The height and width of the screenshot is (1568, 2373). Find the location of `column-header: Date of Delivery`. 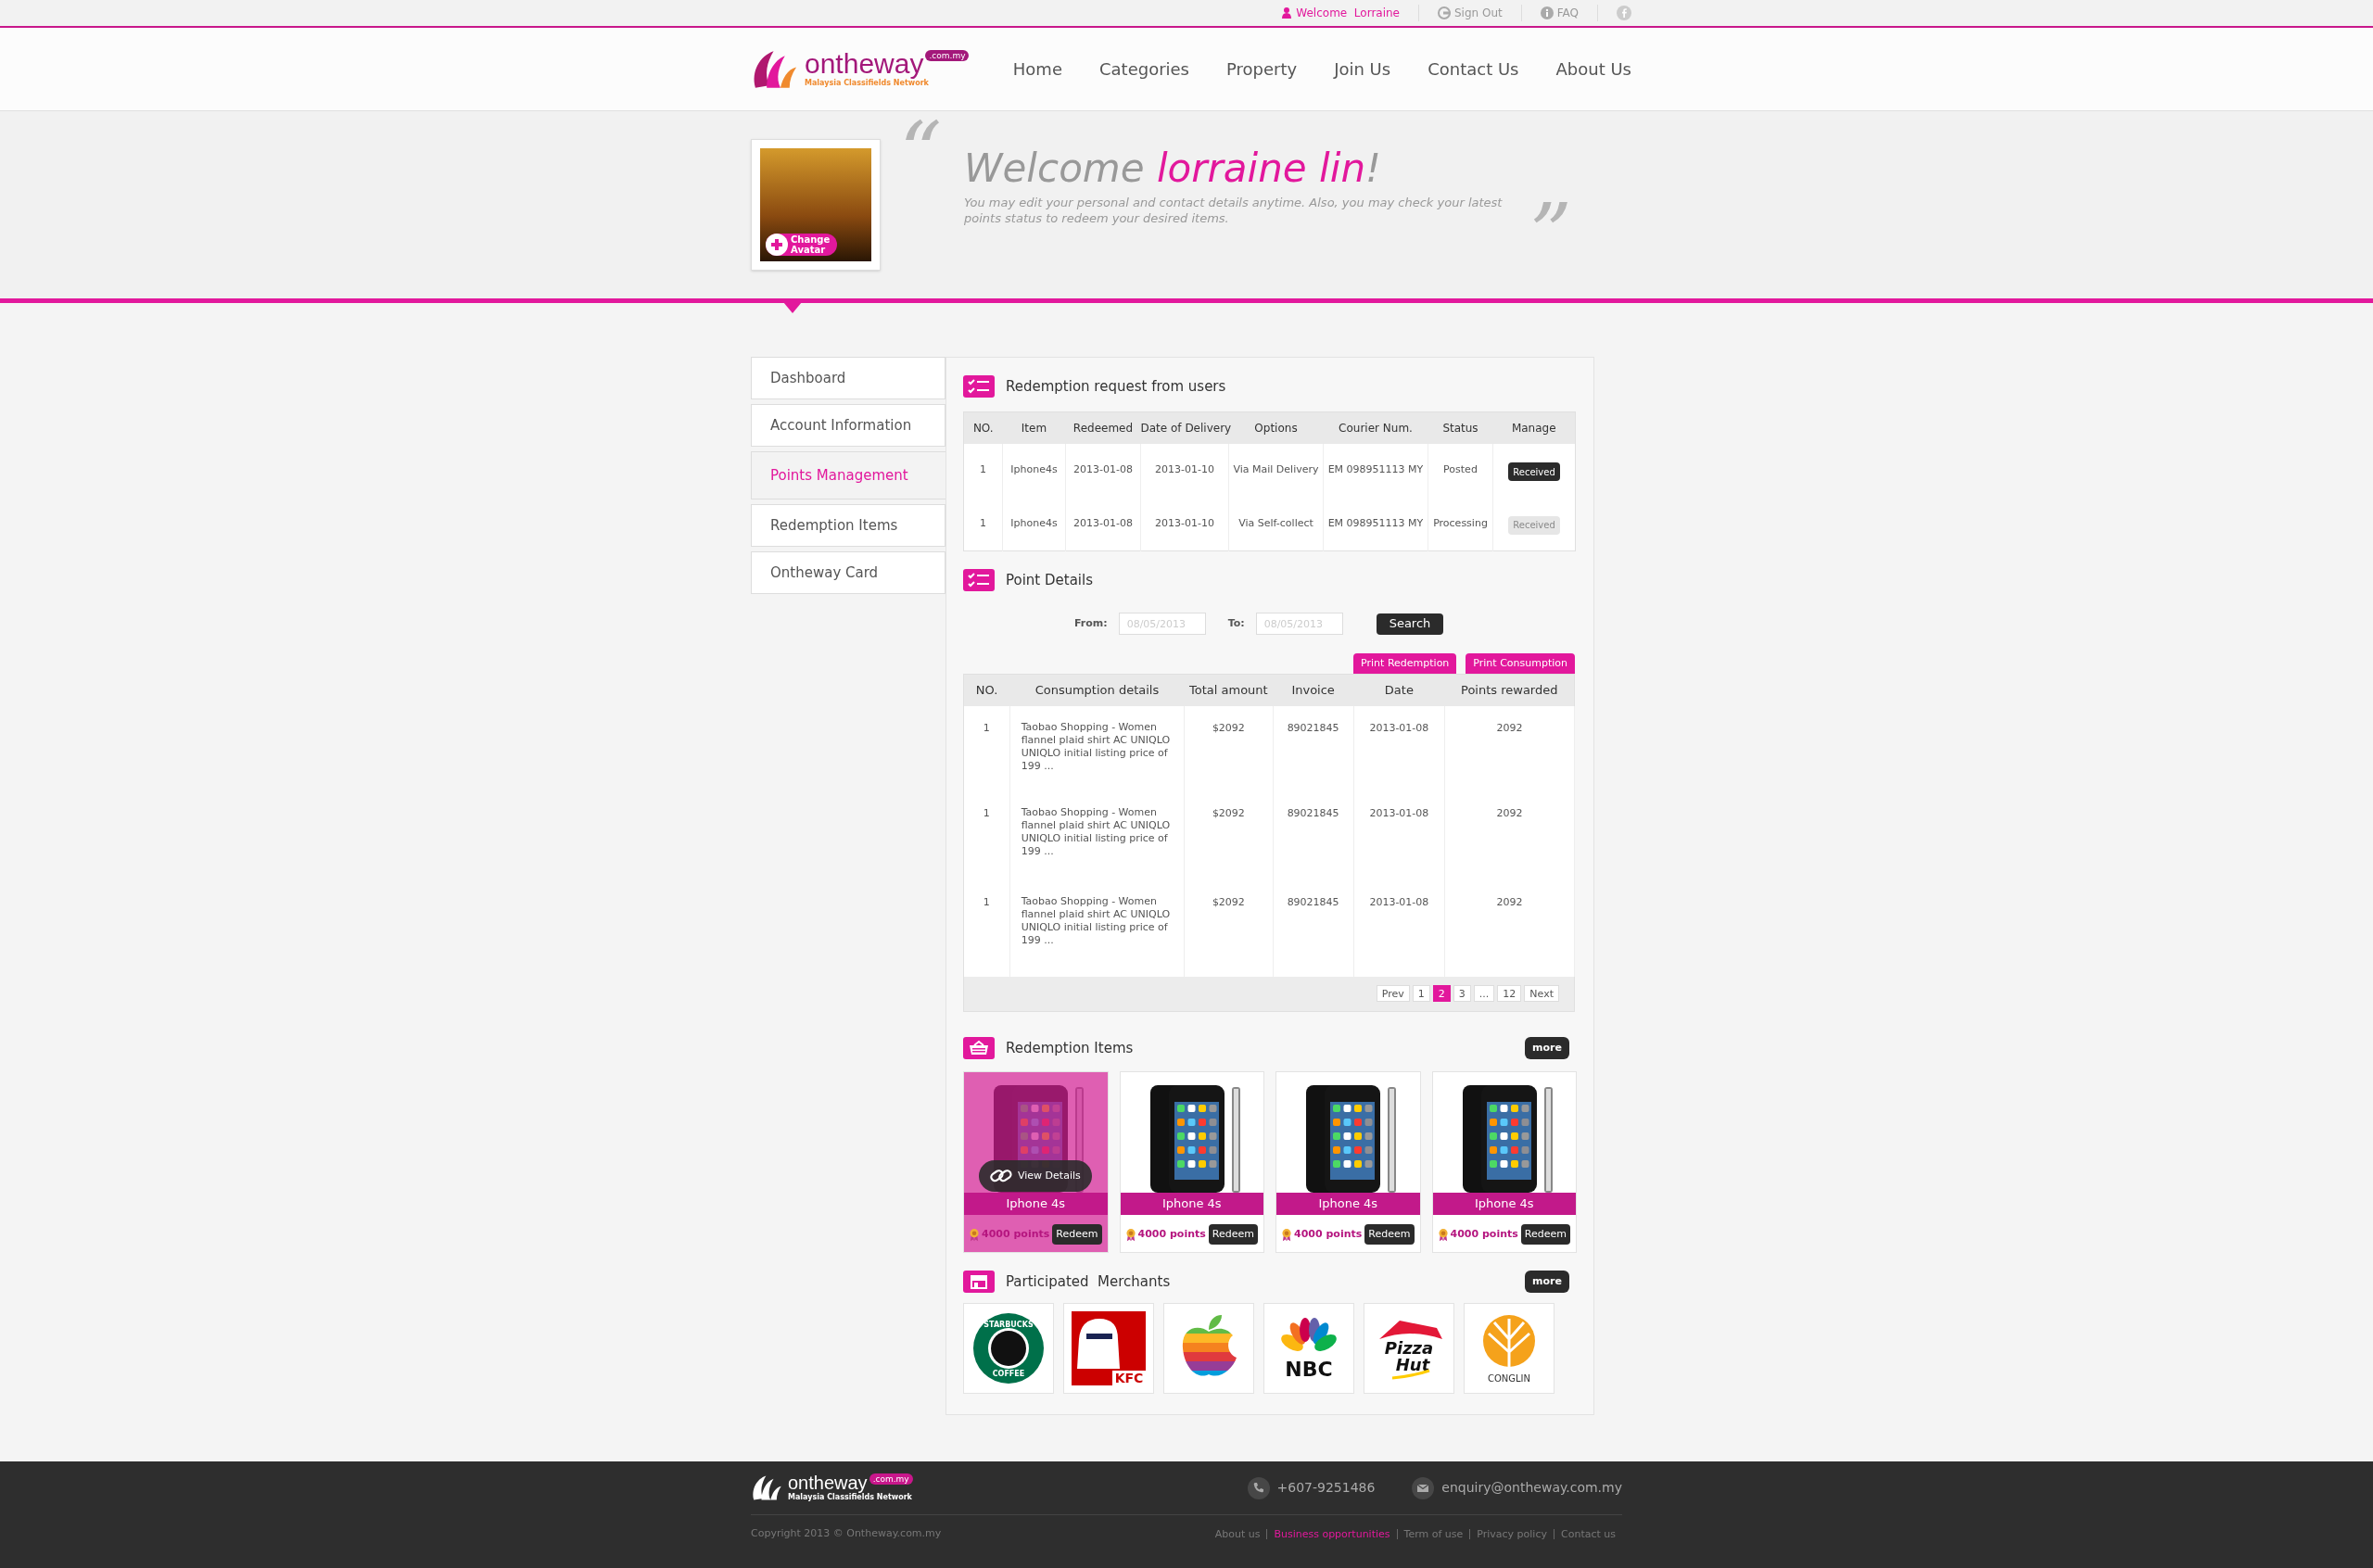

column-header: Date of Delivery is located at coordinates (1184, 427).